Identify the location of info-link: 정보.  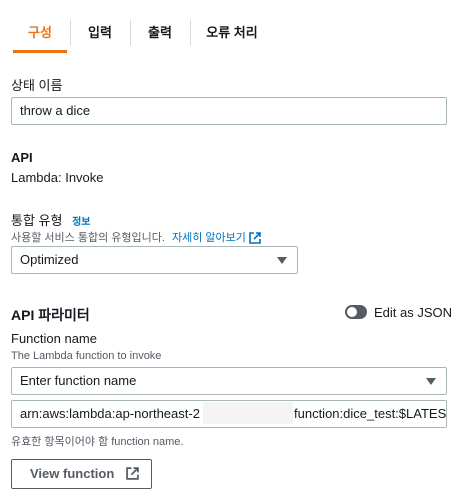
(81, 222).